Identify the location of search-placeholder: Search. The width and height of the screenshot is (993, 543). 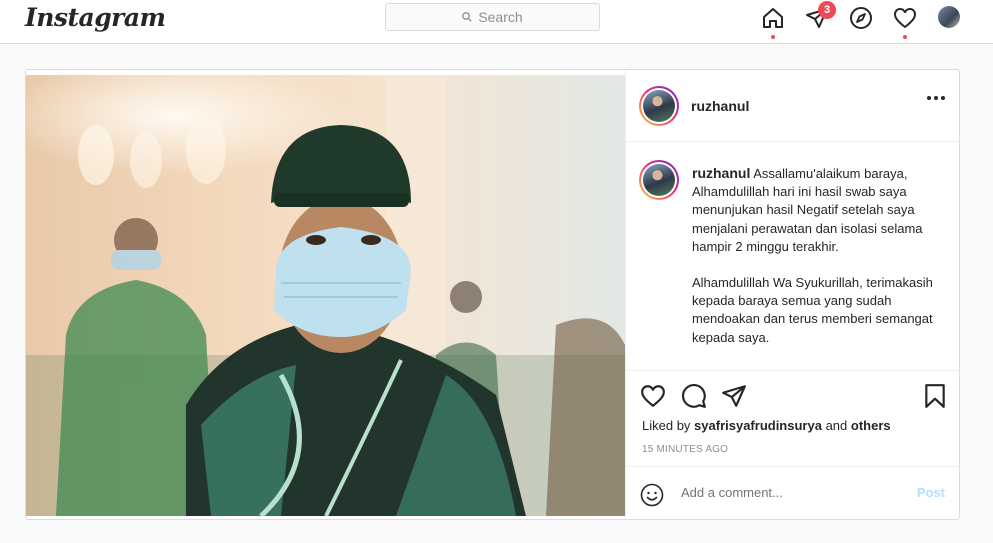
(500, 17).